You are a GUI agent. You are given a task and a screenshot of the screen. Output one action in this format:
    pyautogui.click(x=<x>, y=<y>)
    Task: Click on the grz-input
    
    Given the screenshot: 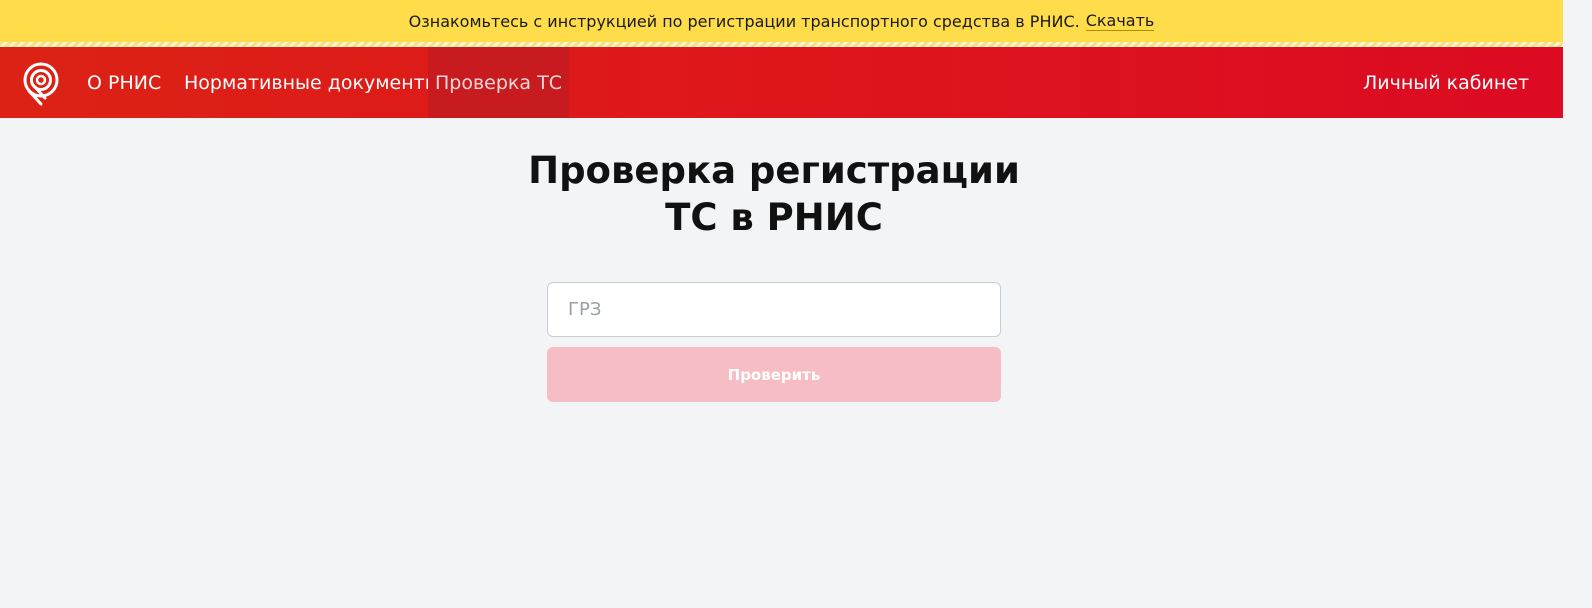 What is the action you would take?
    pyautogui.click(x=774, y=309)
    